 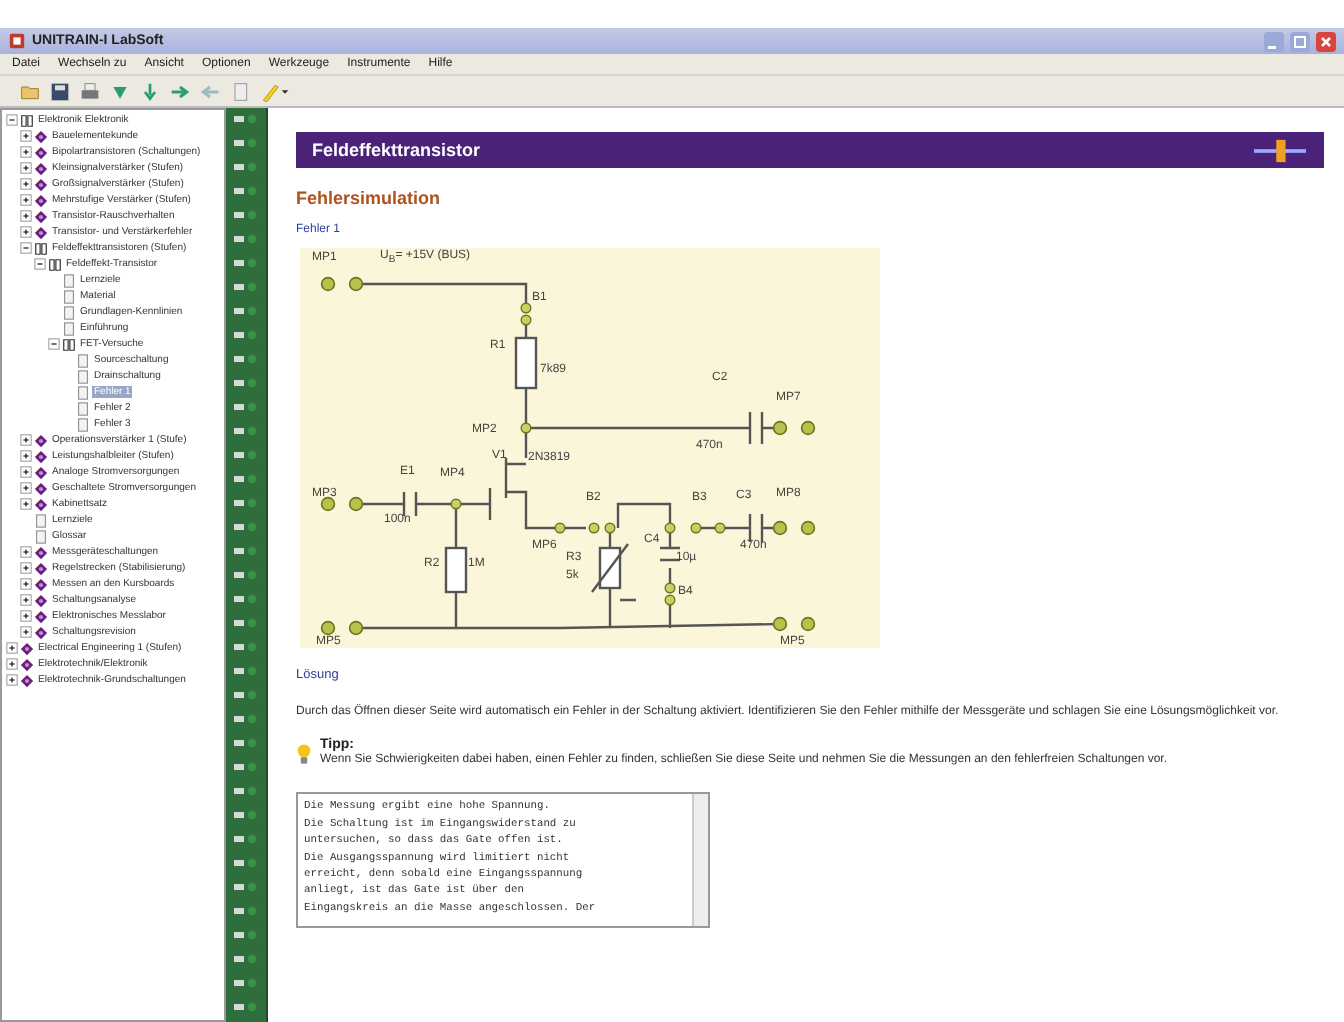 What do you see at coordinates (90, 91) in the screenshot?
I see `print-icon` at bounding box center [90, 91].